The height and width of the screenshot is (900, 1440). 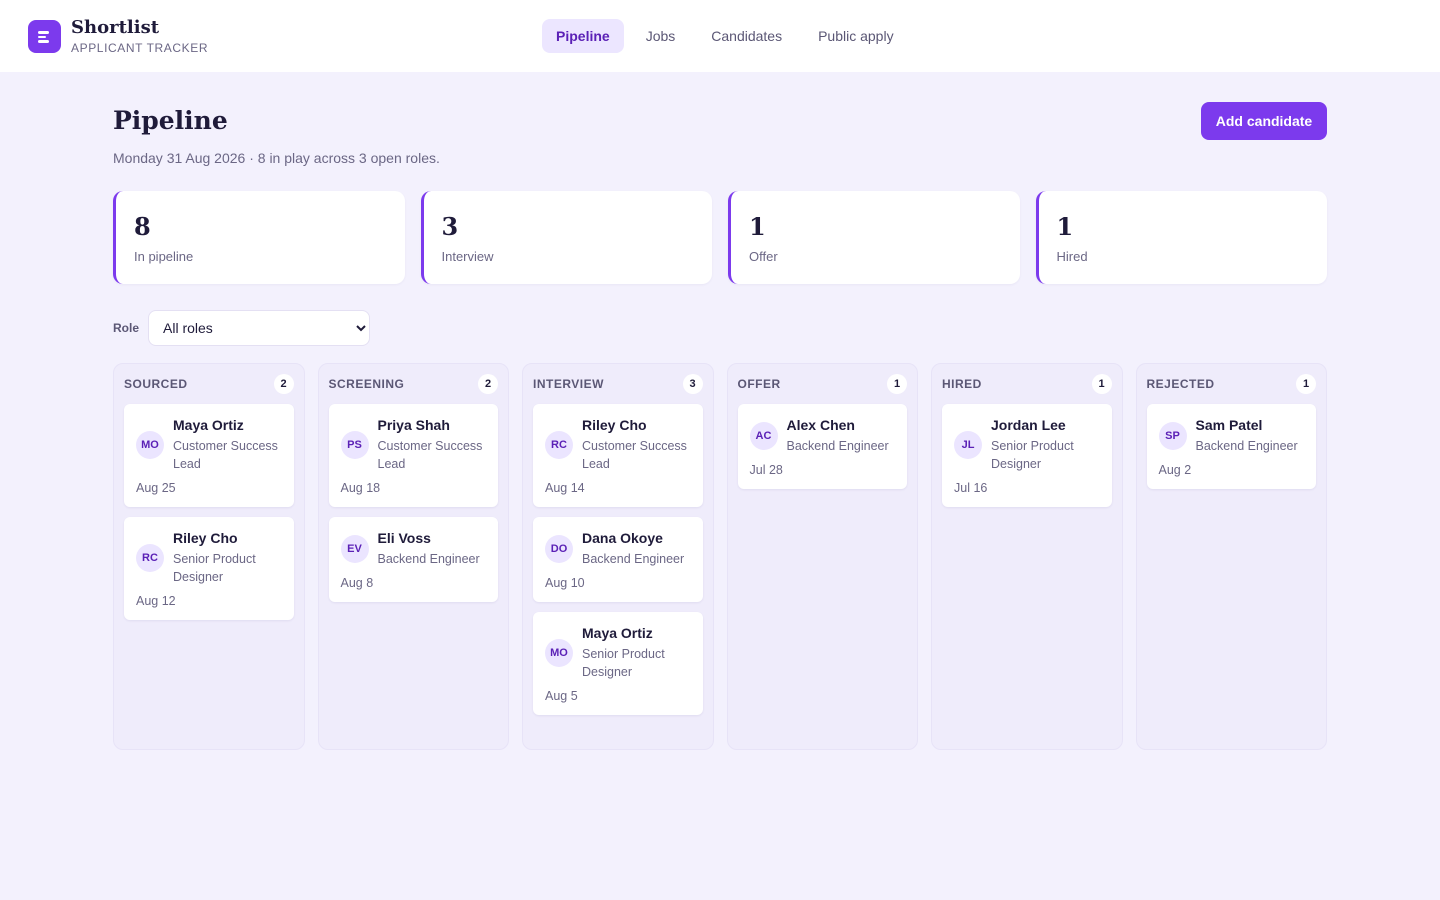 I want to click on column-title: HIRED, so click(x=962, y=384).